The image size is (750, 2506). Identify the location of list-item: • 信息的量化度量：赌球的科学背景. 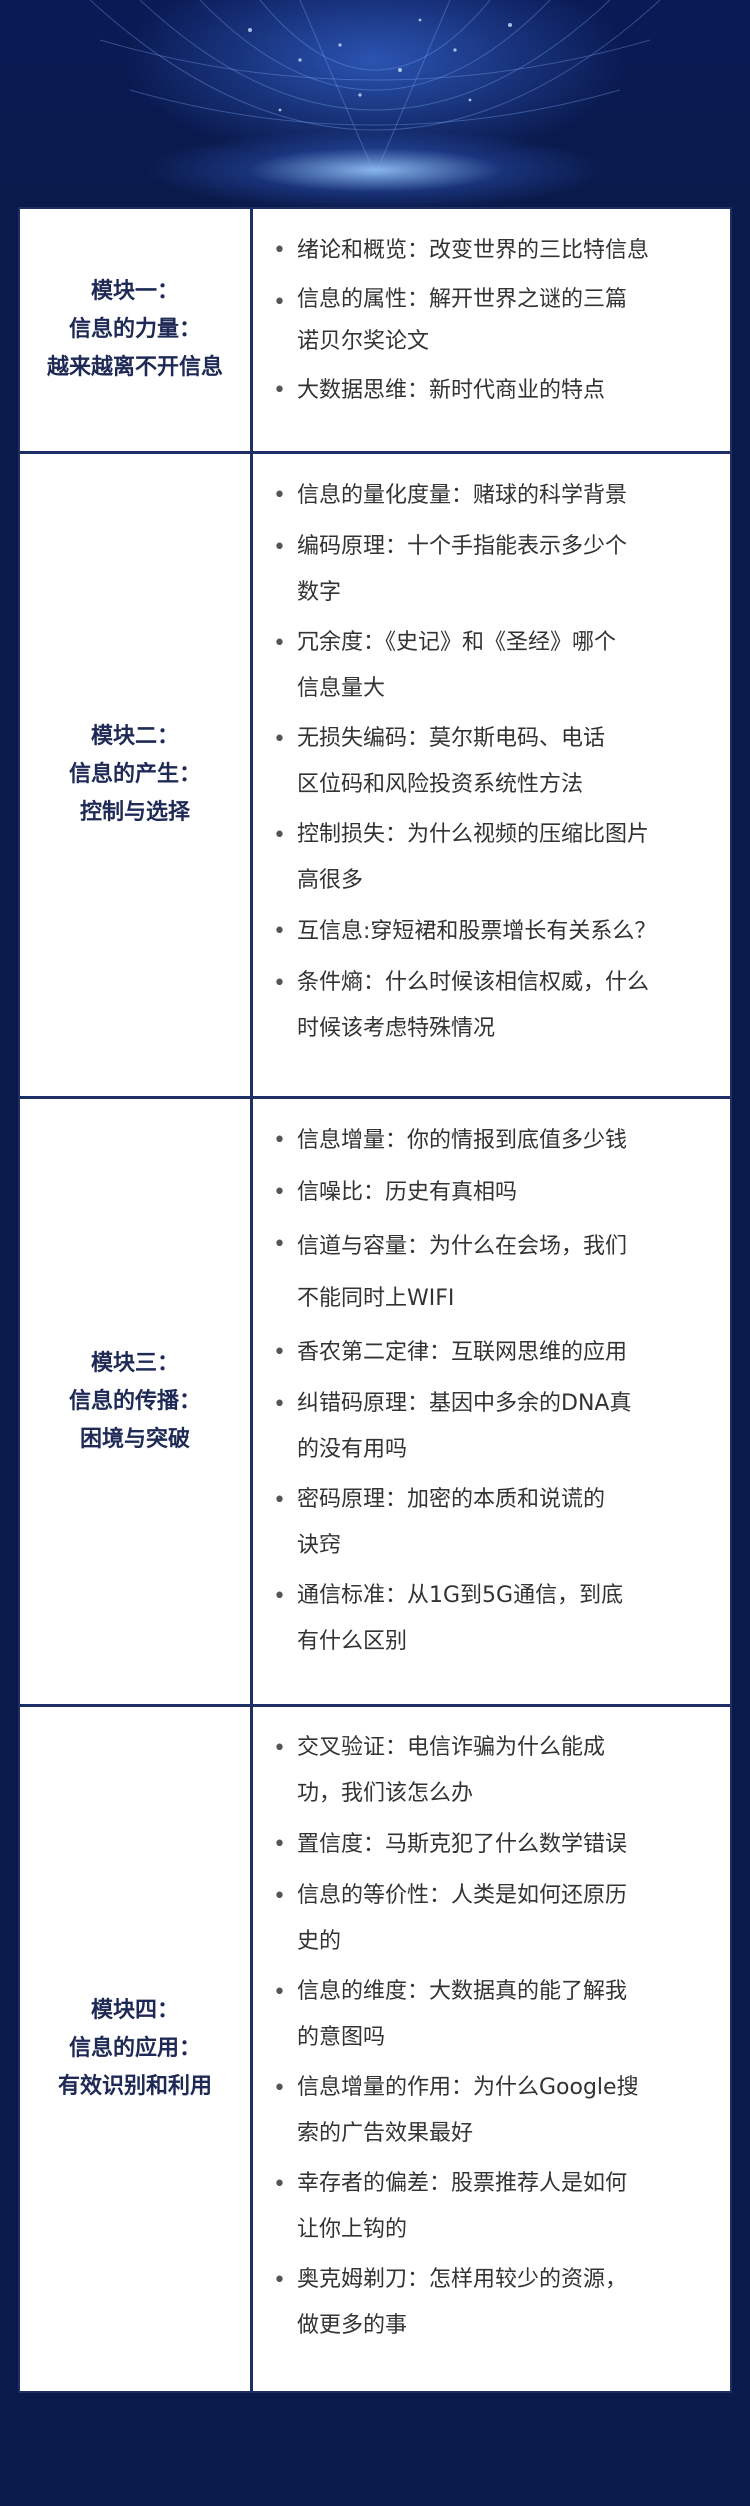
(494, 496).